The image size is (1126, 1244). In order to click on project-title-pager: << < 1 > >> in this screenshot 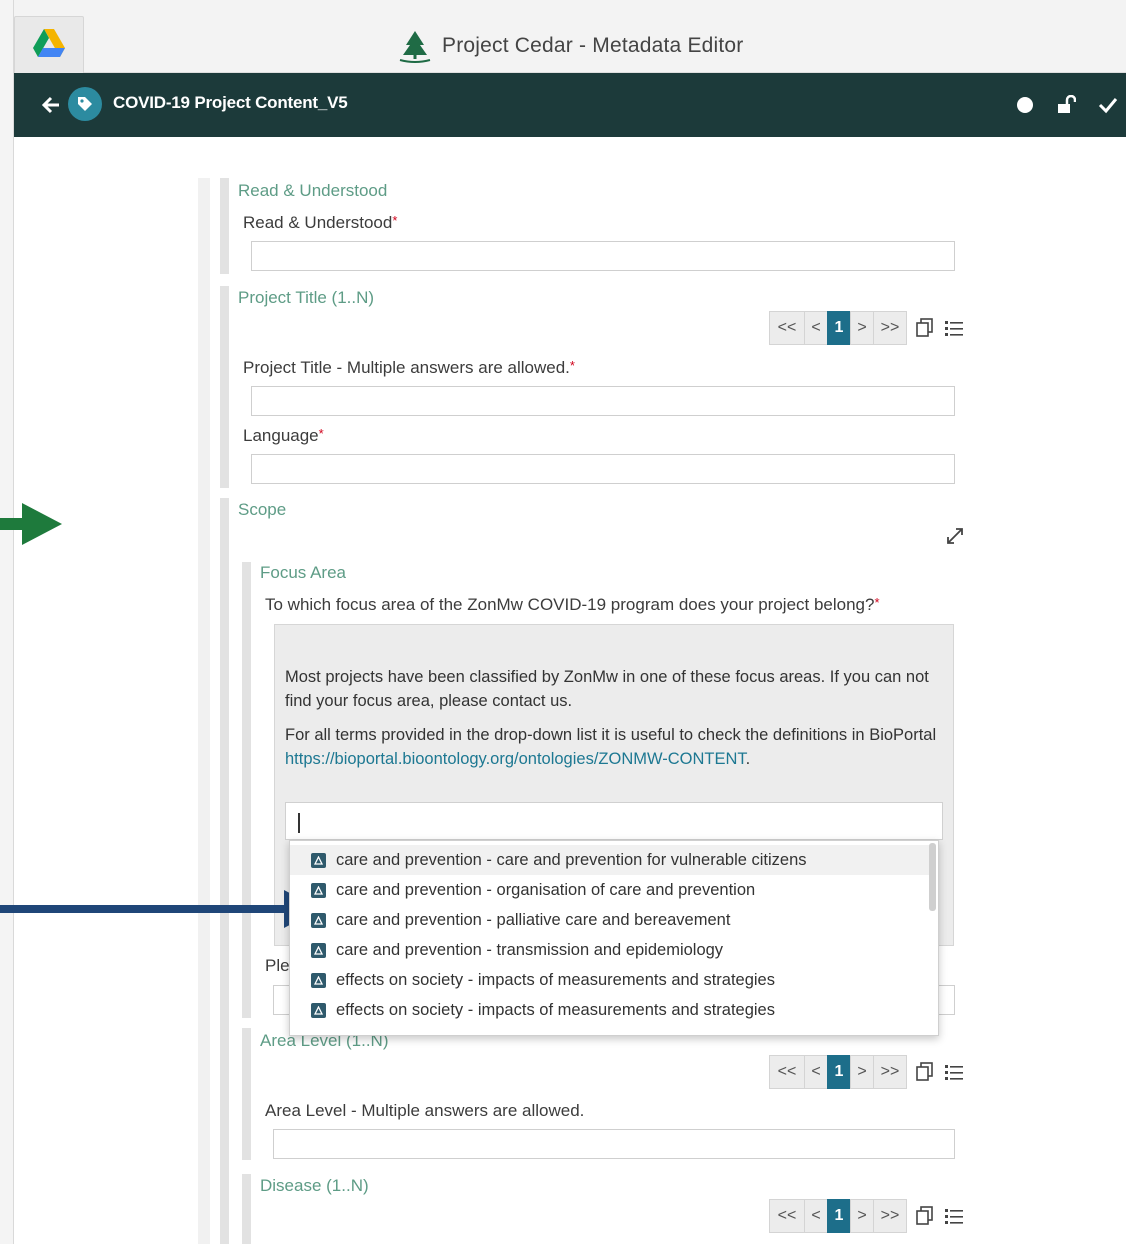, I will do `click(866, 328)`.